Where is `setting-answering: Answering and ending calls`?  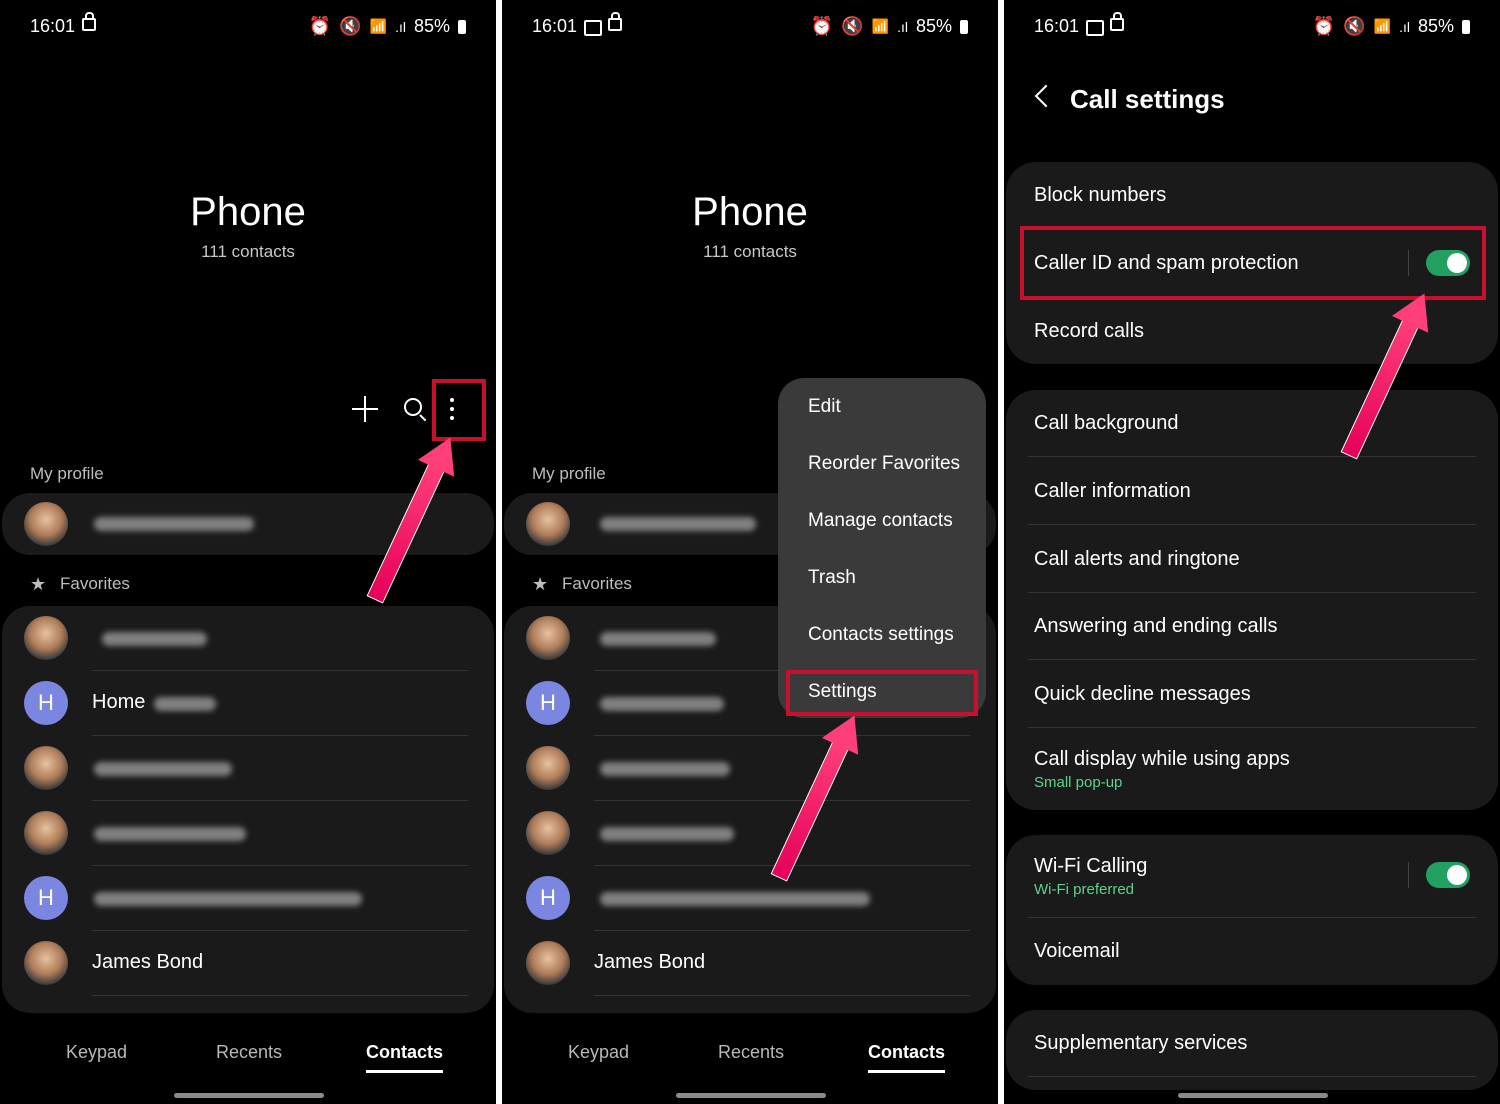
setting-answering: Answering and ending calls is located at coordinates (1156, 626).